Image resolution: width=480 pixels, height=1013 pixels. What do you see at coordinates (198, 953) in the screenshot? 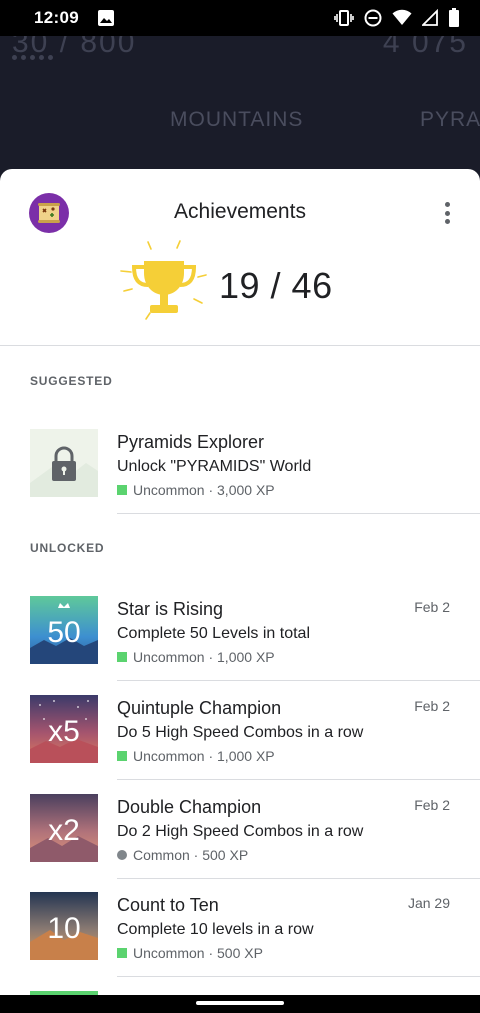
I see `achievement-rarity-xp: Uncommon · 500 XP` at bounding box center [198, 953].